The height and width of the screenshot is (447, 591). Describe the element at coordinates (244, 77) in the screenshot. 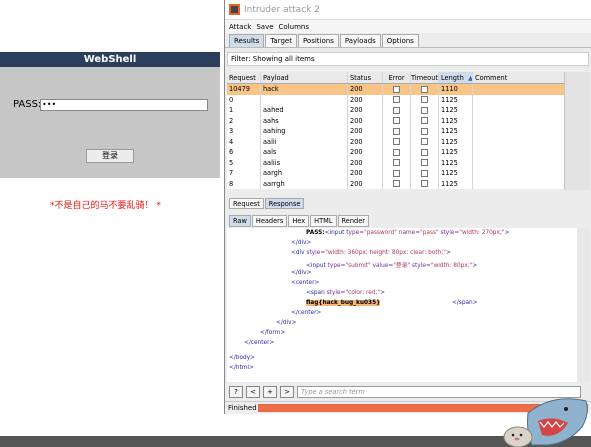

I see `col-request: Request` at that location.